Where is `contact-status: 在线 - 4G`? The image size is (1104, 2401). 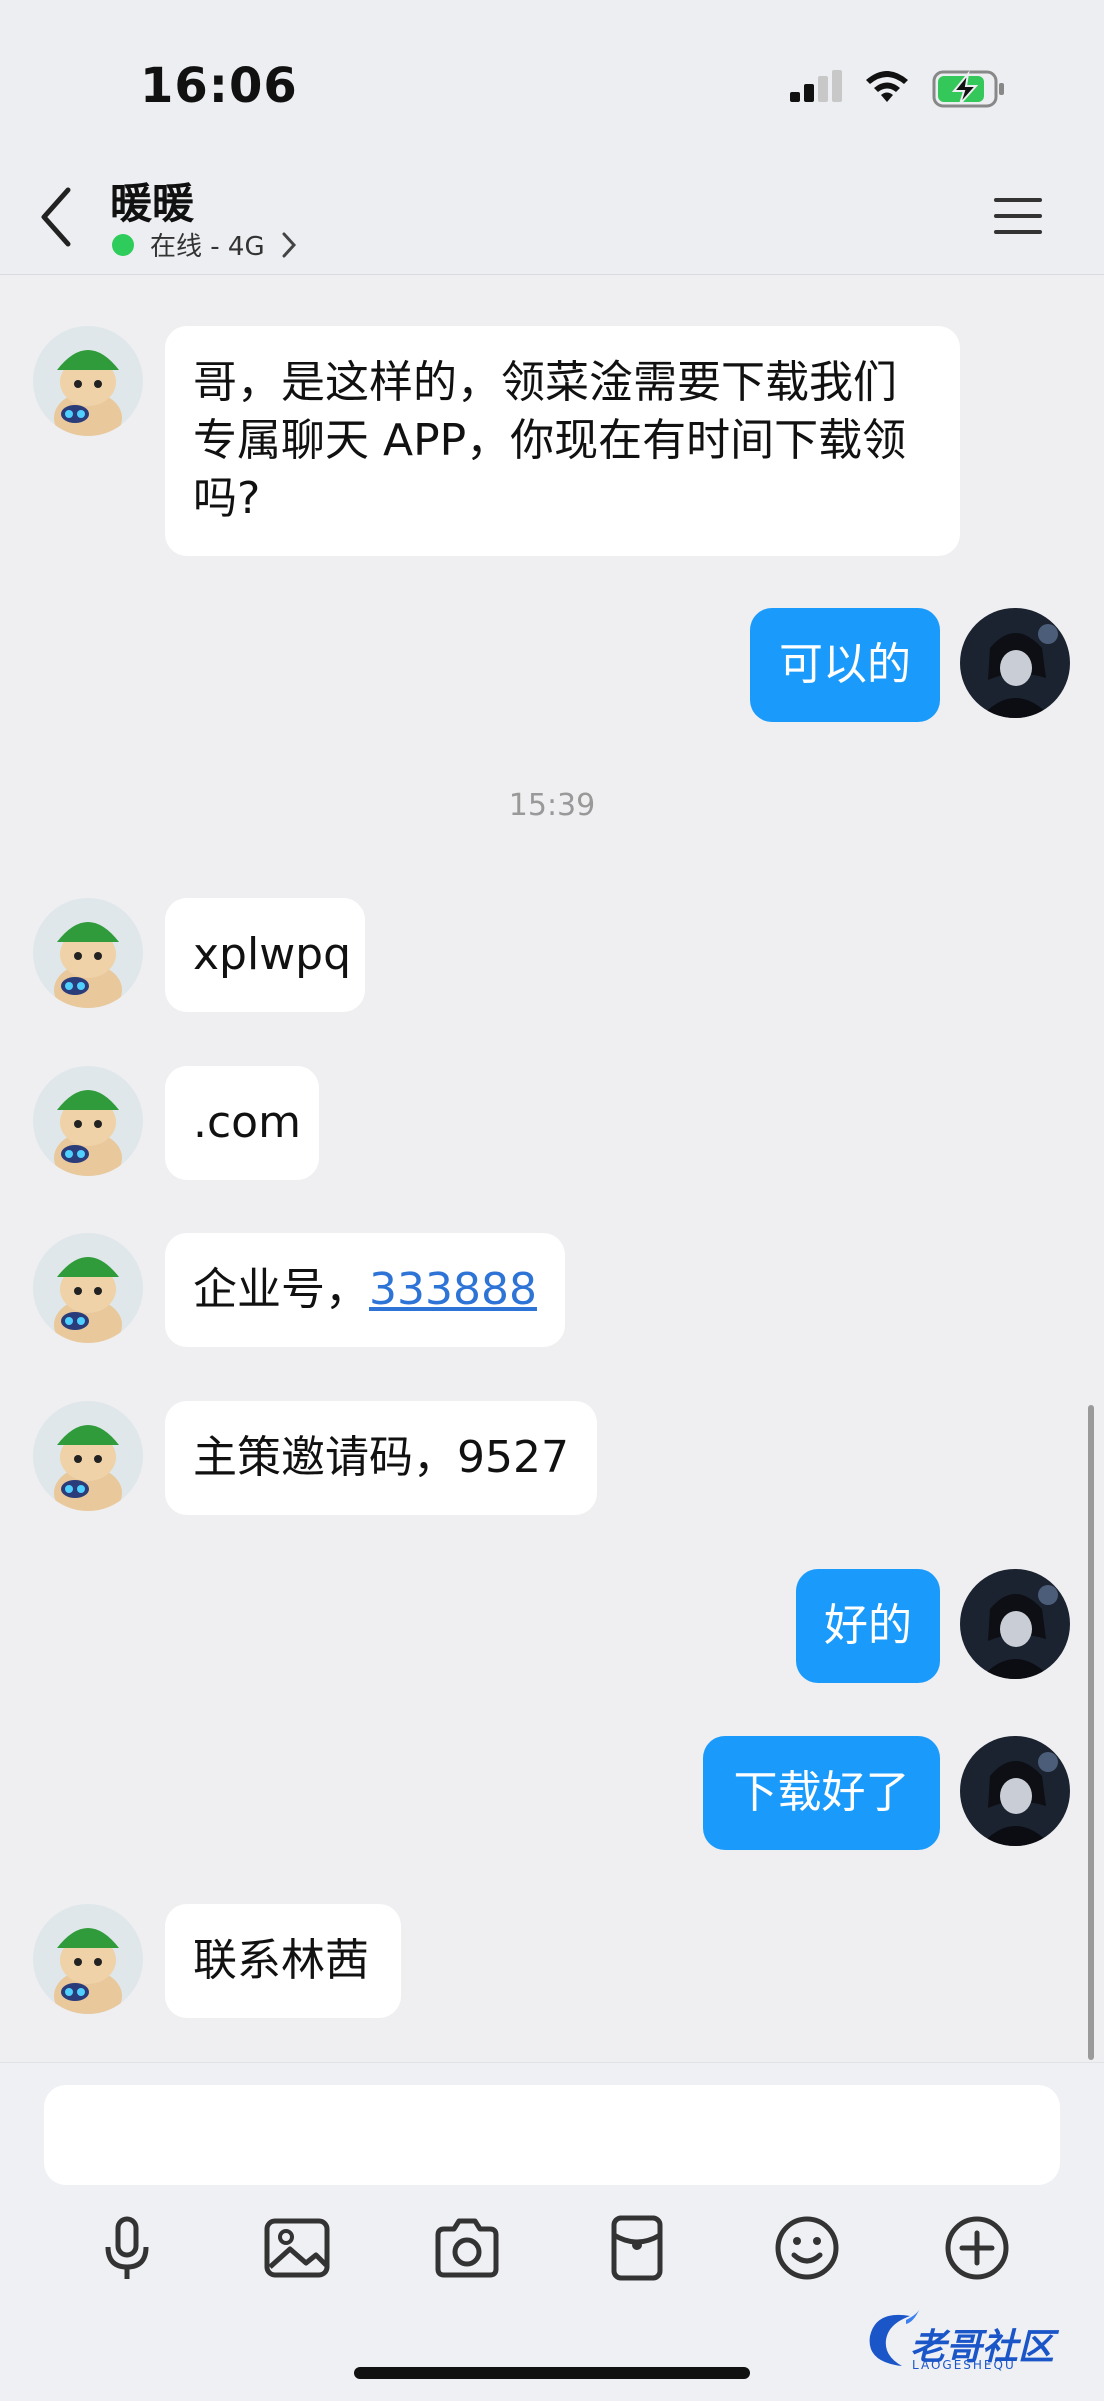
contact-status: 在线 - 4G is located at coordinates (205, 244).